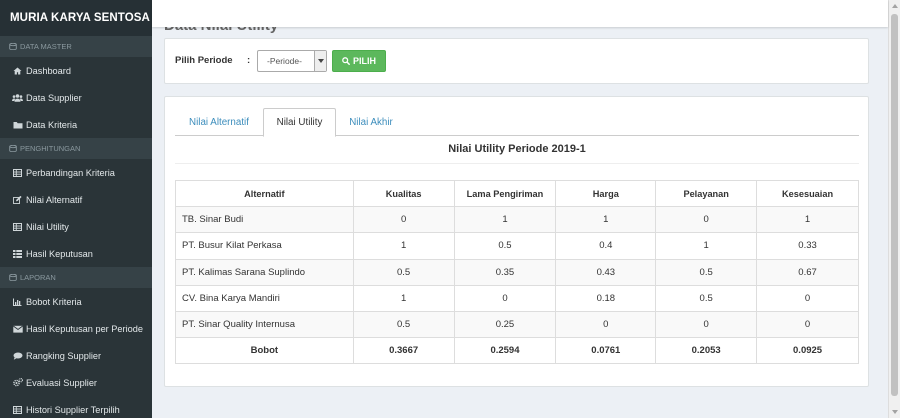  What do you see at coordinates (505, 324) in the screenshot?
I see `value-cell: 0.25` at bounding box center [505, 324].